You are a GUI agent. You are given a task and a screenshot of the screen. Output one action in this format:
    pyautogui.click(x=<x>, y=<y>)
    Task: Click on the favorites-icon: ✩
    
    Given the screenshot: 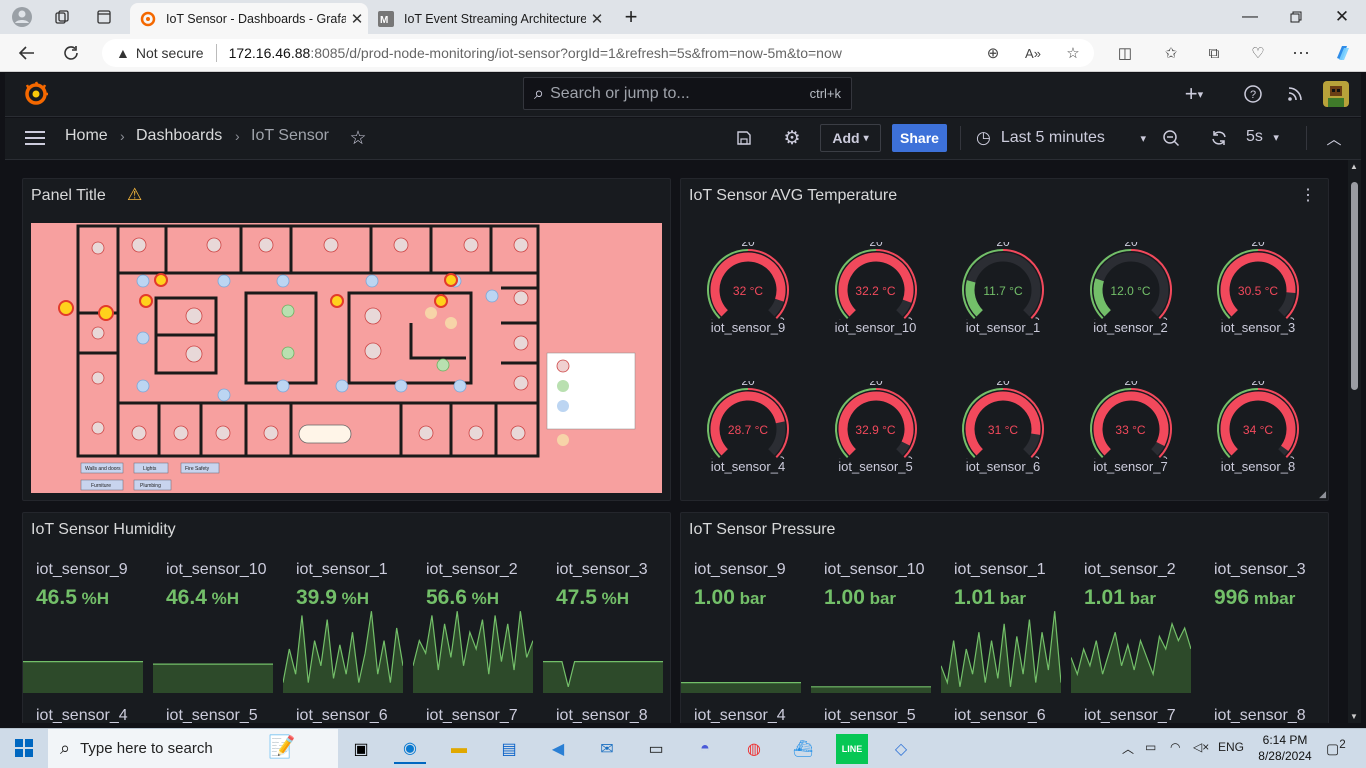 What is the action you would take?
    pyautogui.click(x=1171, y=53)
    